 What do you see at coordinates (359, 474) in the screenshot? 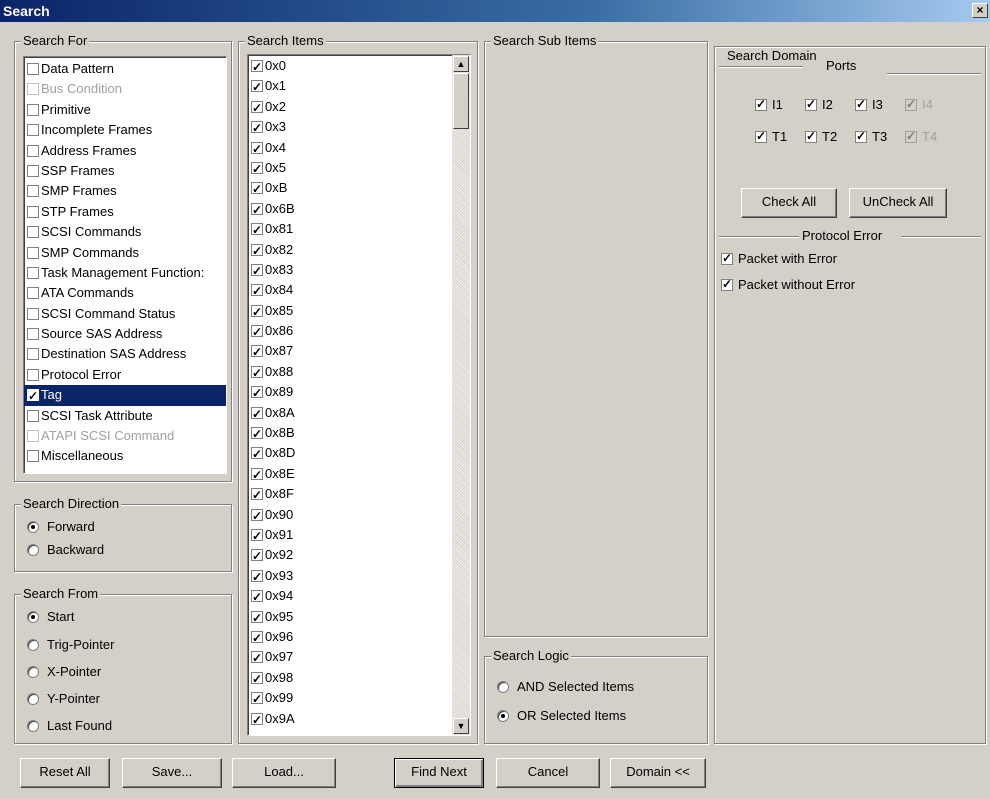
I see `search-item: 0x8E` at bounding box center [359, 474].